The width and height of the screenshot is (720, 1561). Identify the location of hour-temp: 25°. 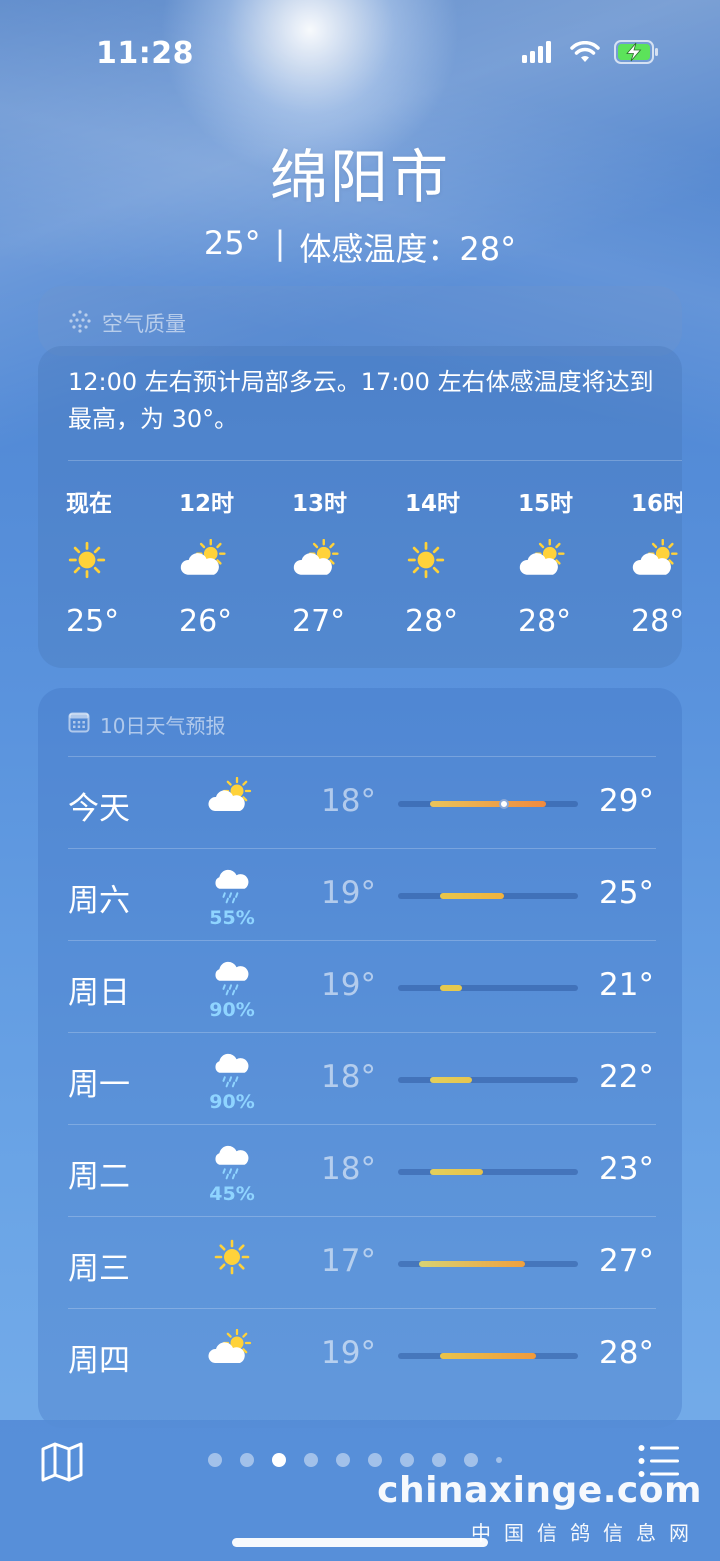
(93, 621).